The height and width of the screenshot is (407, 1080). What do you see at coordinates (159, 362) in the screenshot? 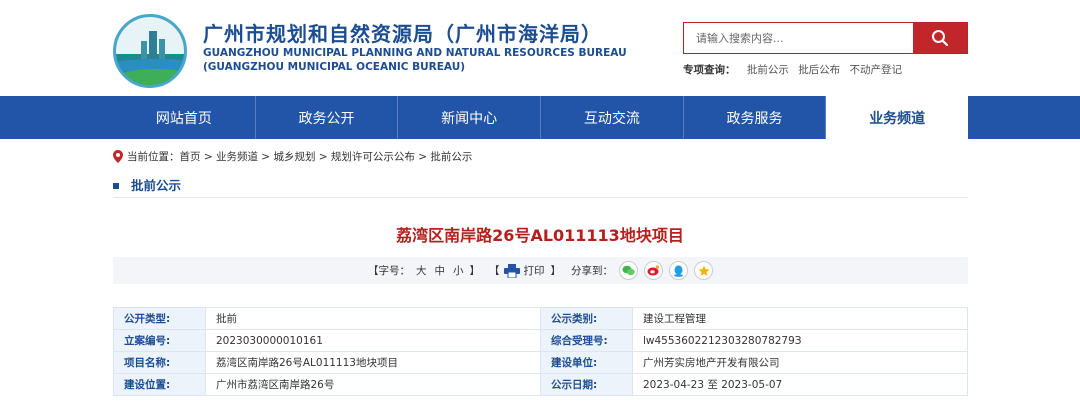
I see `table-key: 项目名称:` at bounding box center [159, 362].